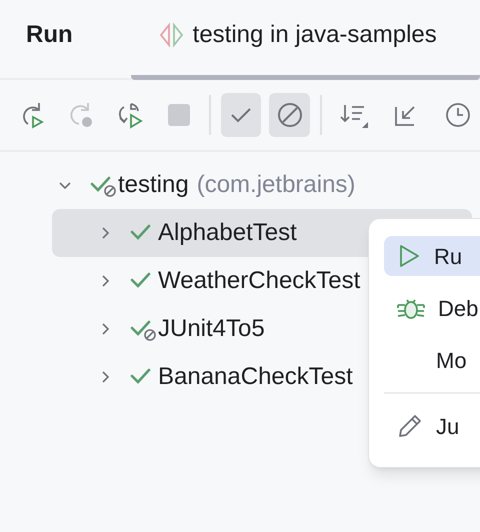 The height and width of the screenshot is (532, 480). Describe the element at coordinates (458, 115) in the screenshot. I see `clock-icon` at that location.